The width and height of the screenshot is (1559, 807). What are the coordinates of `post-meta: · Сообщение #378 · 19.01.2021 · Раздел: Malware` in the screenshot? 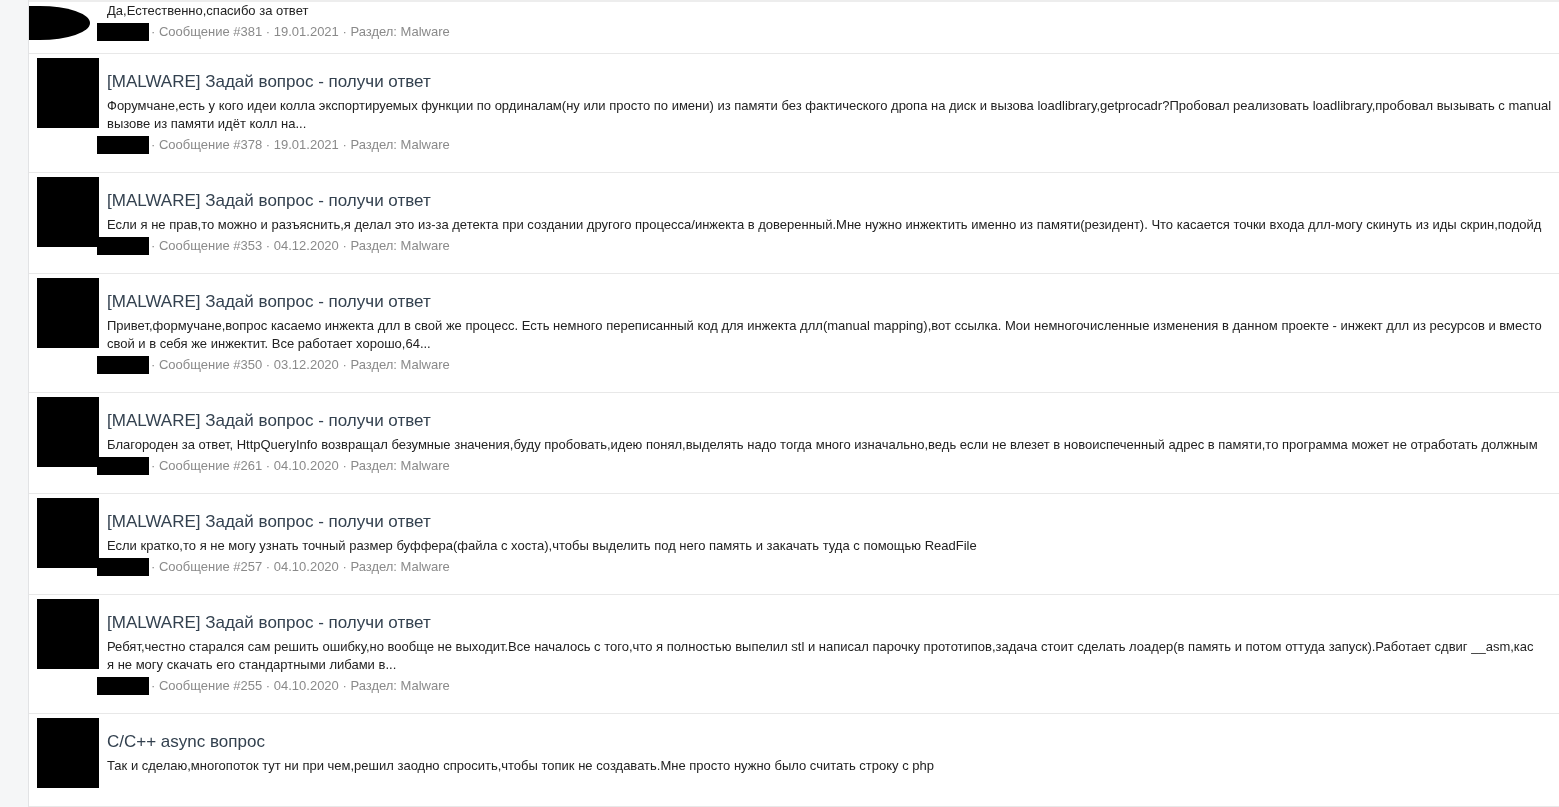 It's located at (300, 145).